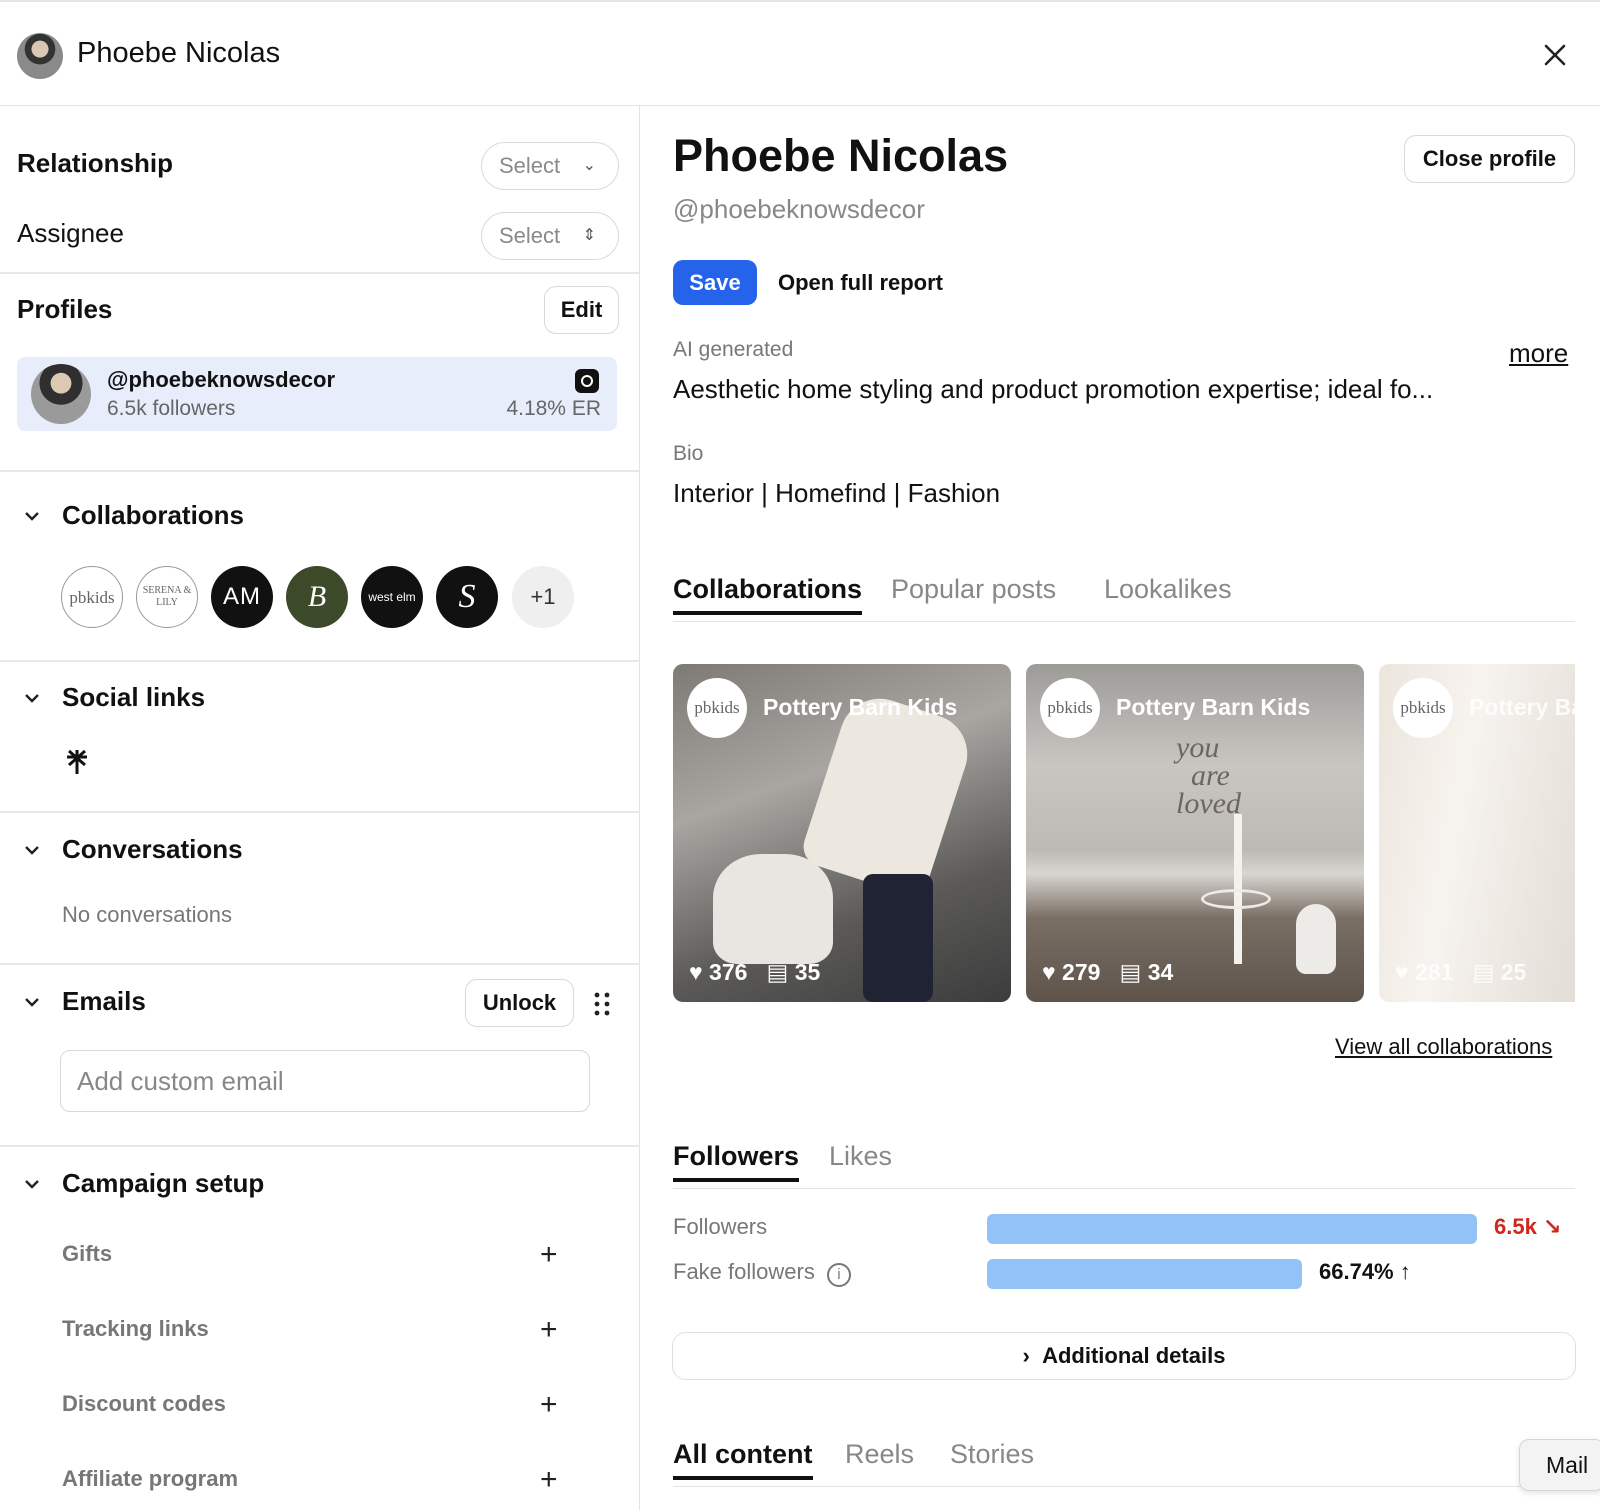  I want to click on close-profile-button: Close profile, so click(1489, 159).